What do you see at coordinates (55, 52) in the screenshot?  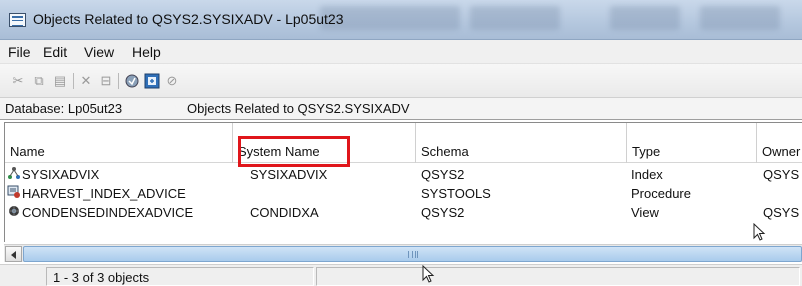 I see `menu-edit: Edit` at bounding box center [55, 52].